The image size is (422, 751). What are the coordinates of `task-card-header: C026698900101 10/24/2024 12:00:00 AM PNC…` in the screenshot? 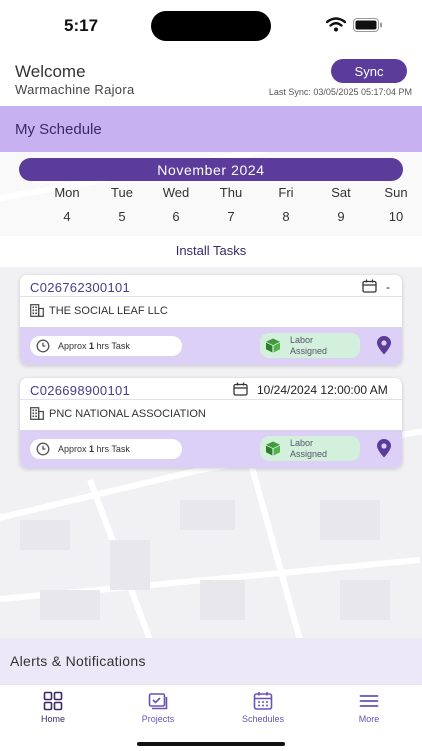 It's located at (211, 404).